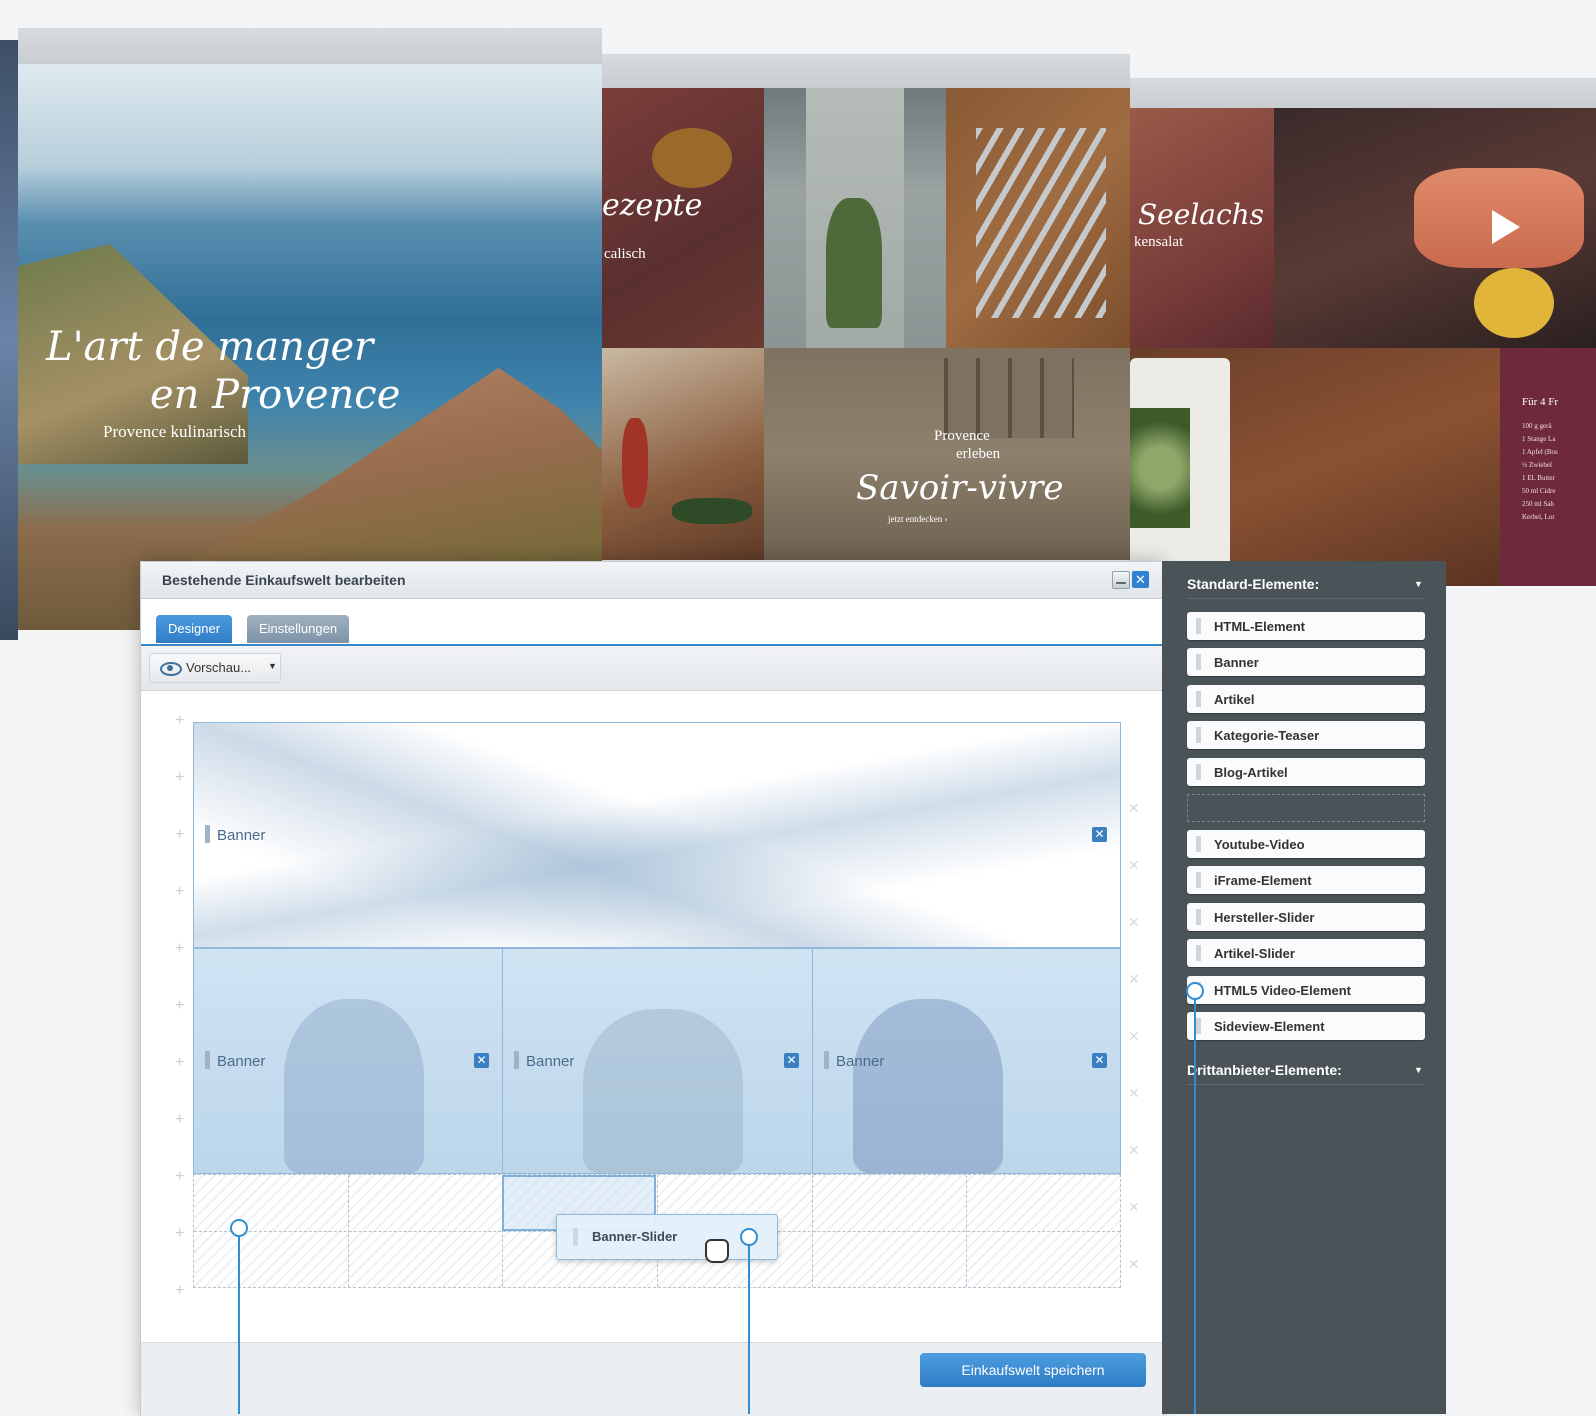  Describe the element at coordinates (1159, 242) in the screenshot. I see `seelachs-subtitle: kensalat` at that location.